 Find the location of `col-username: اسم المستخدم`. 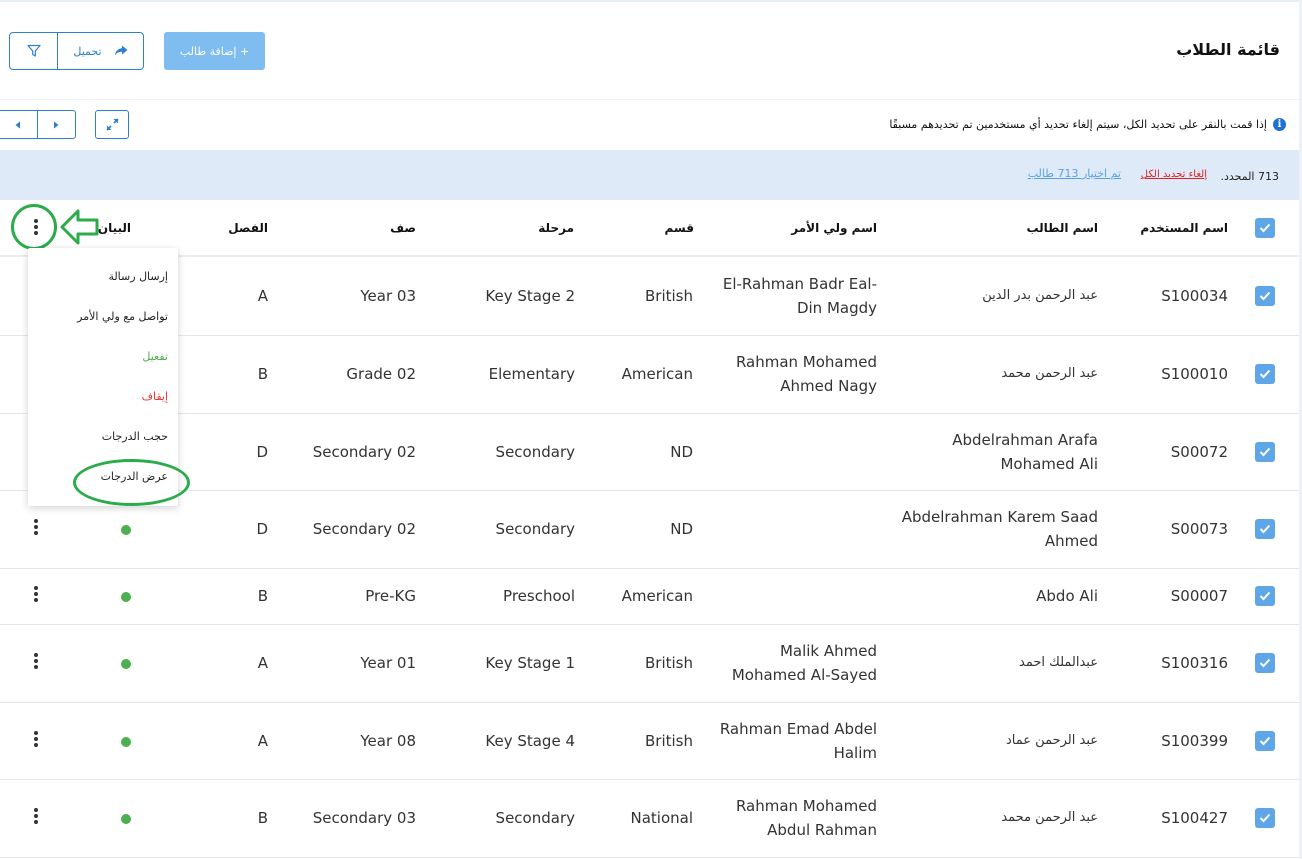

col-username: اسم المستخدم is located at coordinates (1184, 228).